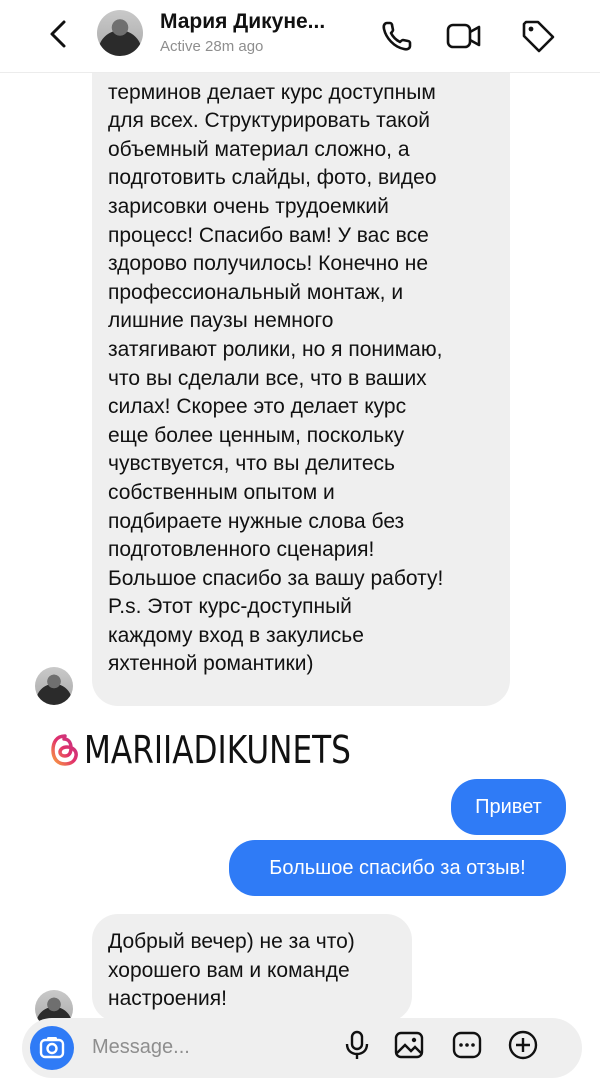 The image size is (600, 1078). I want to click on message-line: для всех. Структурировать такой, so click(269, 121).